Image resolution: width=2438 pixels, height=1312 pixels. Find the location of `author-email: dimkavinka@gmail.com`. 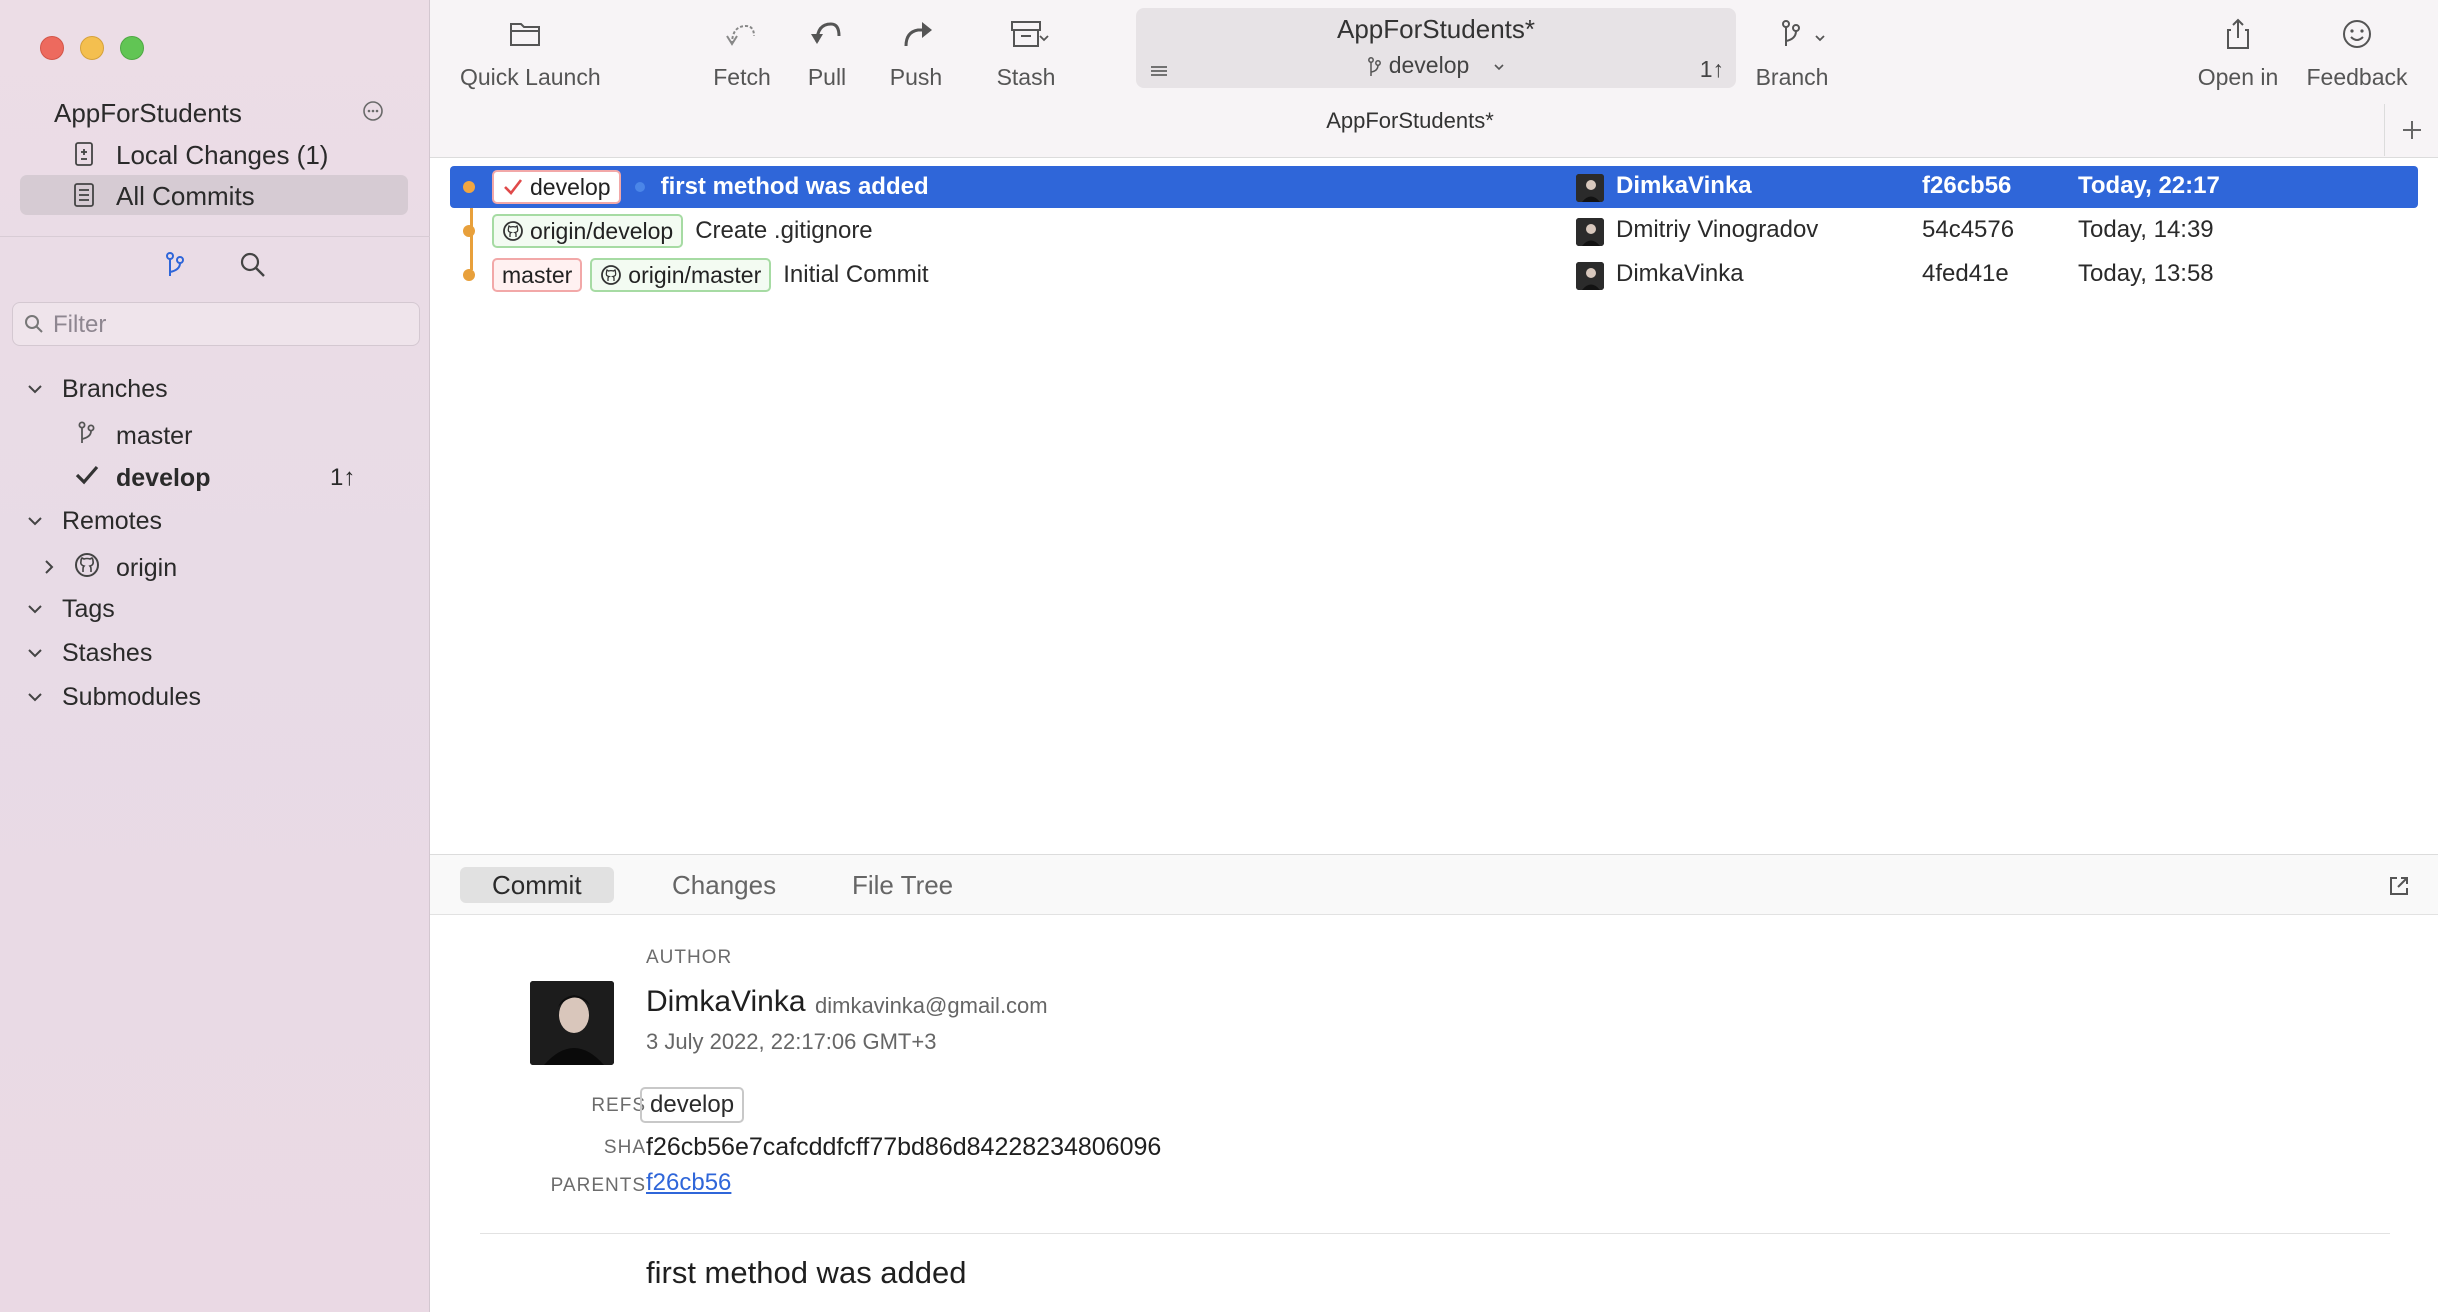

author-email: dimkavinka@gmail.com is located at coordinates (931, 1005).